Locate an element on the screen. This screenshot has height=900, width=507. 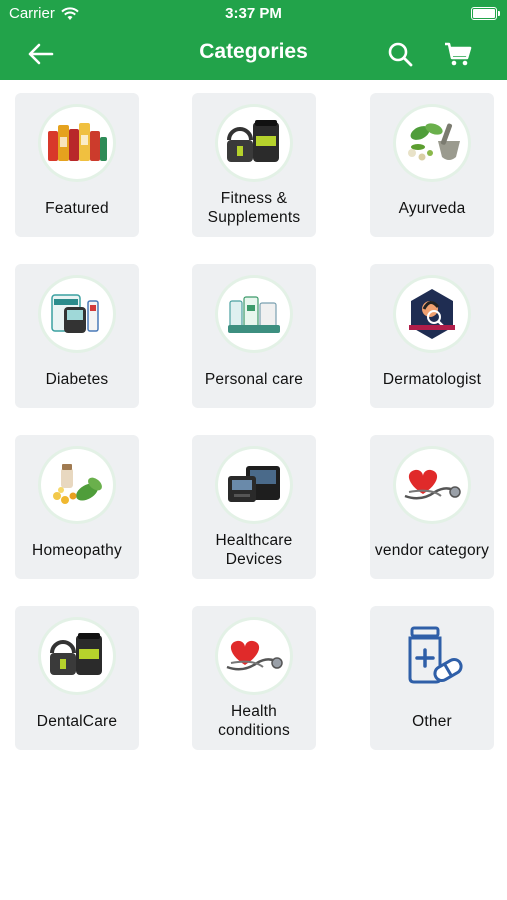
category-label: Health conditions is located at coordinates (254, 721).